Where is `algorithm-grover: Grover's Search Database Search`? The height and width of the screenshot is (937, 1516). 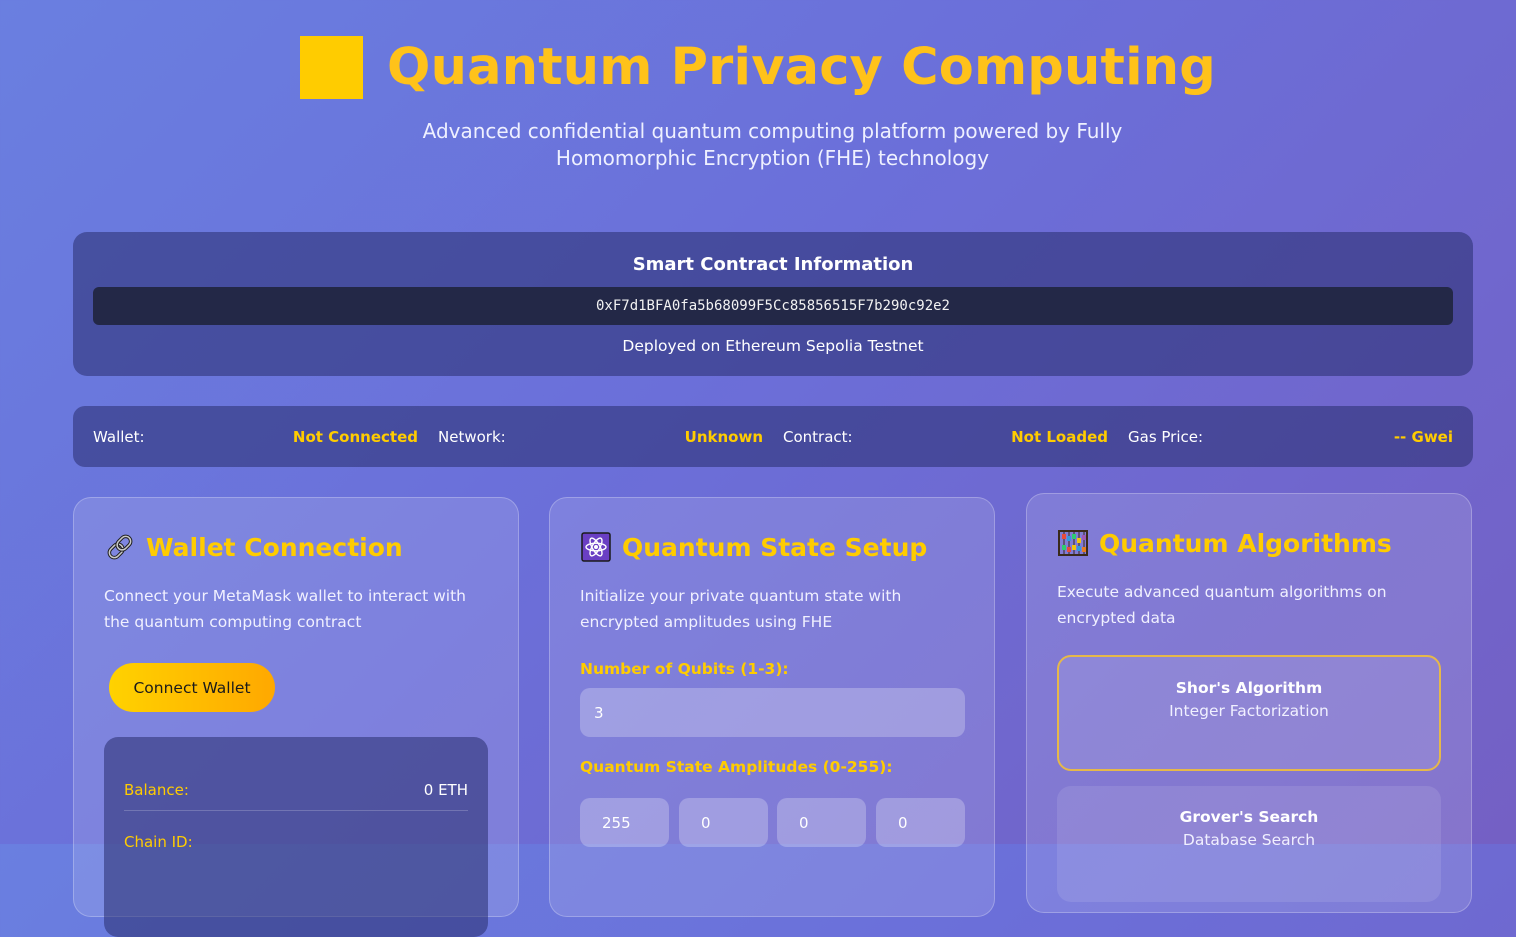 algorithm-grover: Grover's Search Database Search is located at coordinates (1249, 844).